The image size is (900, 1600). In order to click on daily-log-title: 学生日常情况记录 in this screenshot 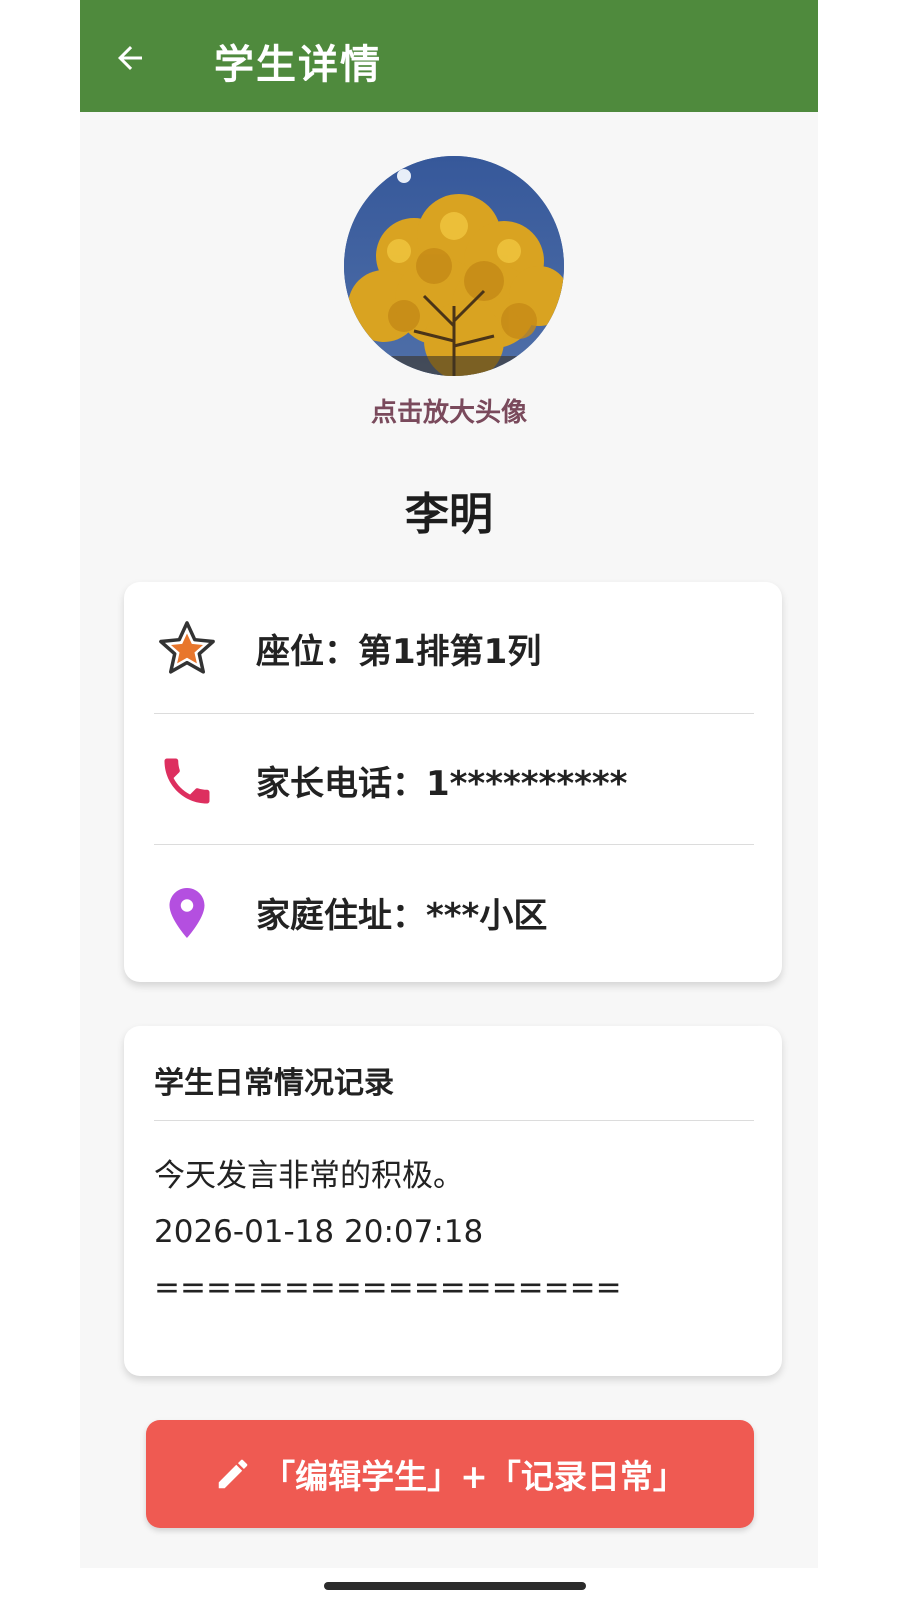, I will do `click(274, 1083)`.